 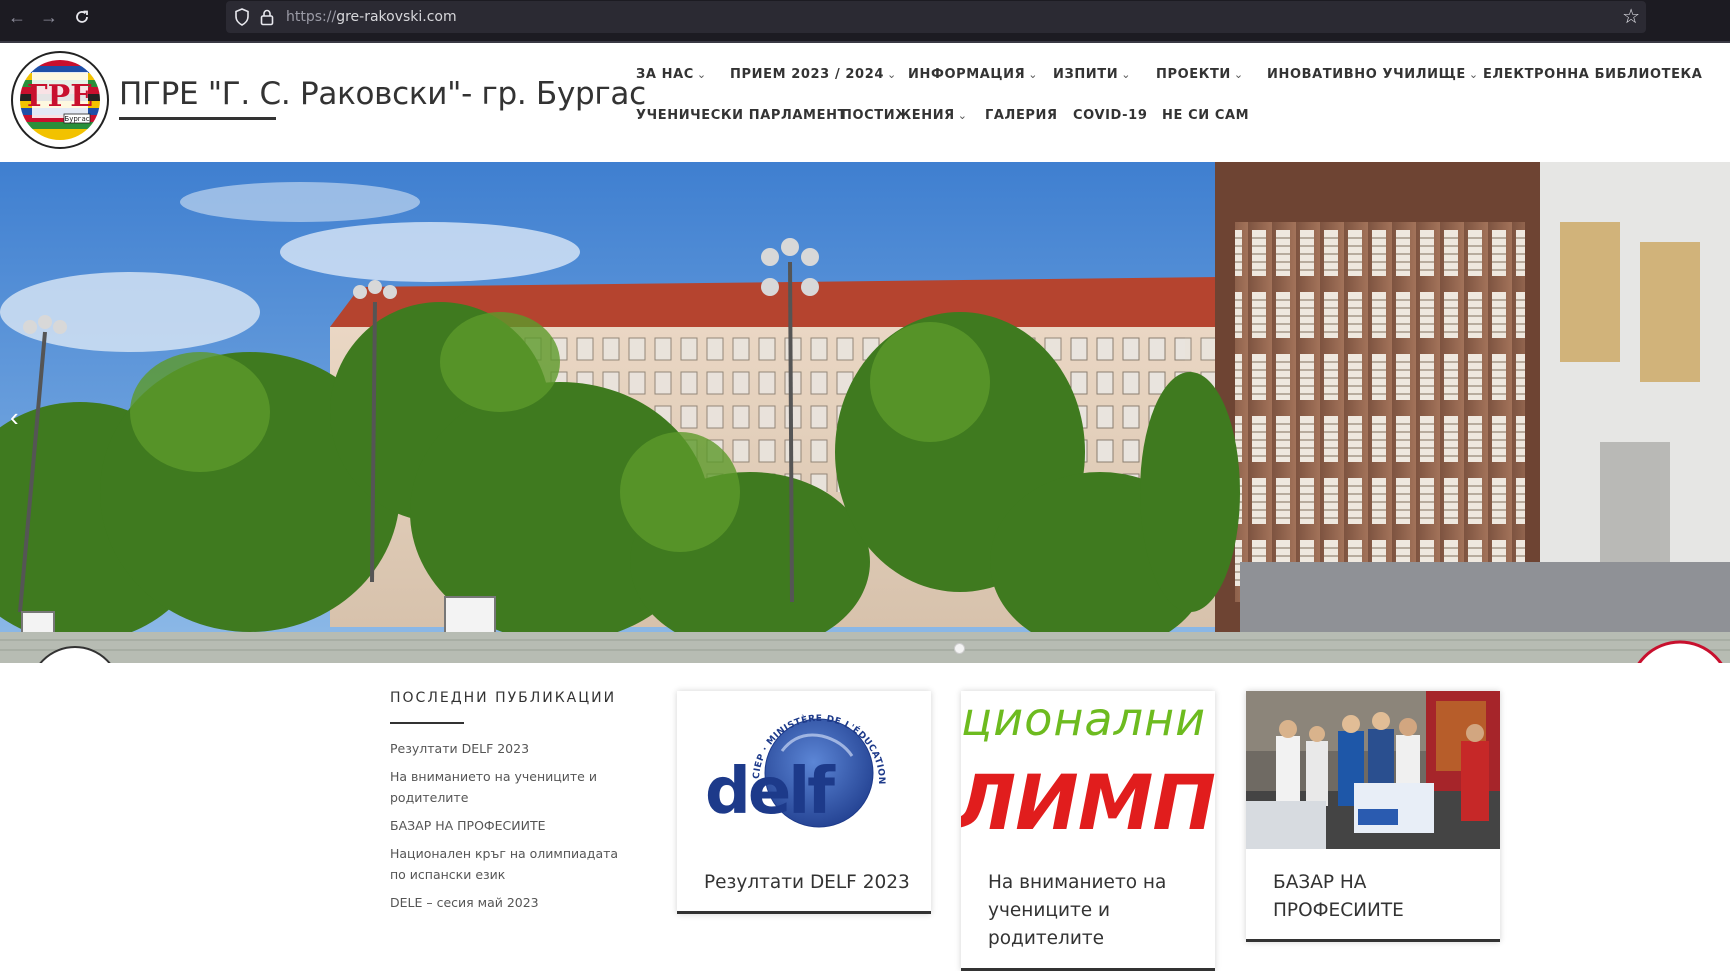 I want to click on menu-item-covid-19: COVID-19, so click(x=1110, y=115).